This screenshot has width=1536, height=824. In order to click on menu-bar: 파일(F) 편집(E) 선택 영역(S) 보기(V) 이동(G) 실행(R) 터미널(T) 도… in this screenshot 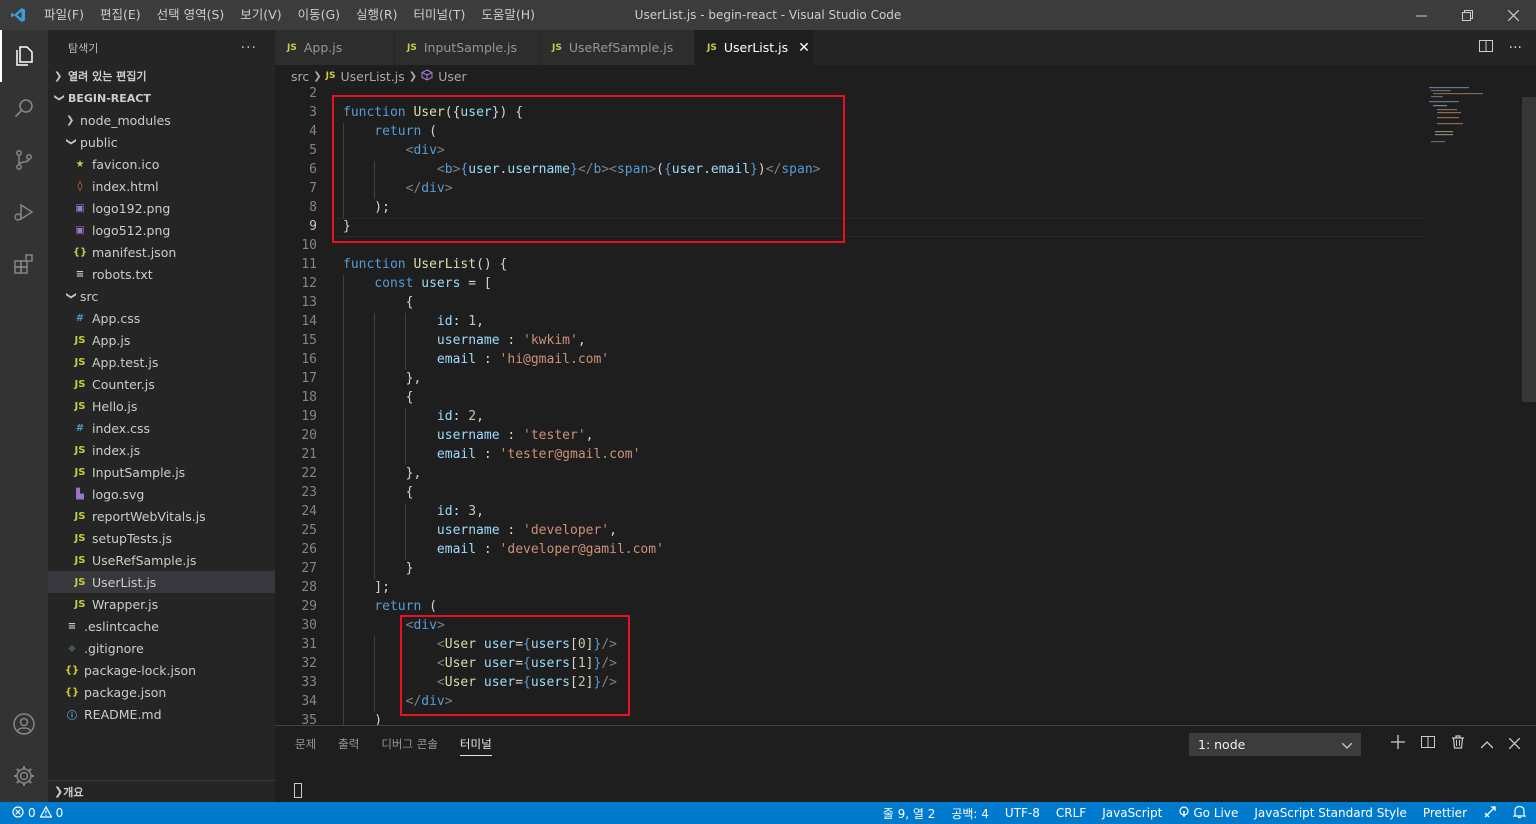, I will do `click(289, 15)`.